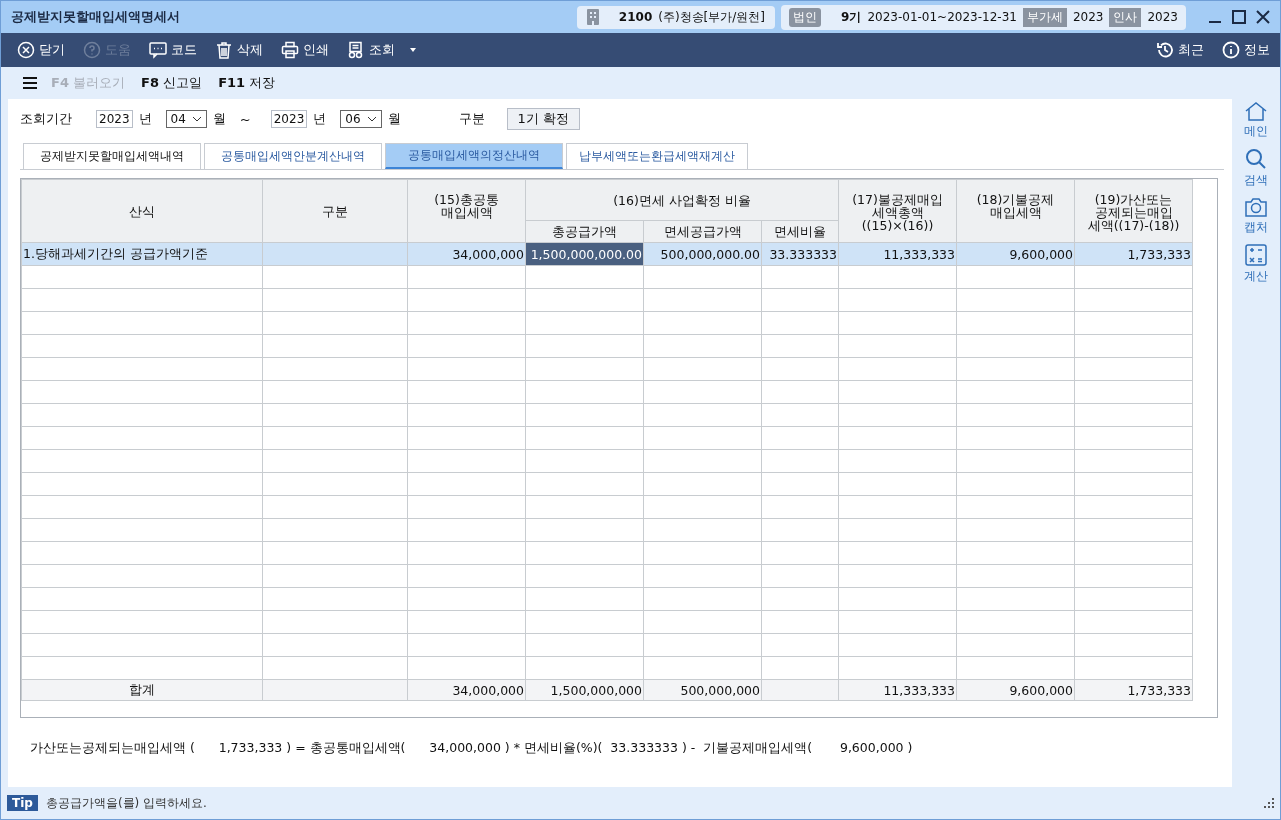  I want to click on sidebar-button: 캡처, so click(1256, 216).